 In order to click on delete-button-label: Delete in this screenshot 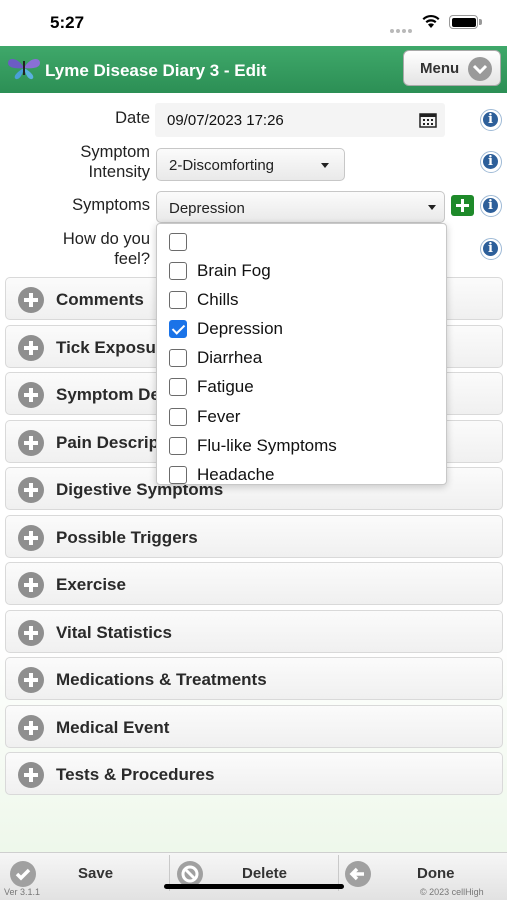, I will do `click(265, 873)`.